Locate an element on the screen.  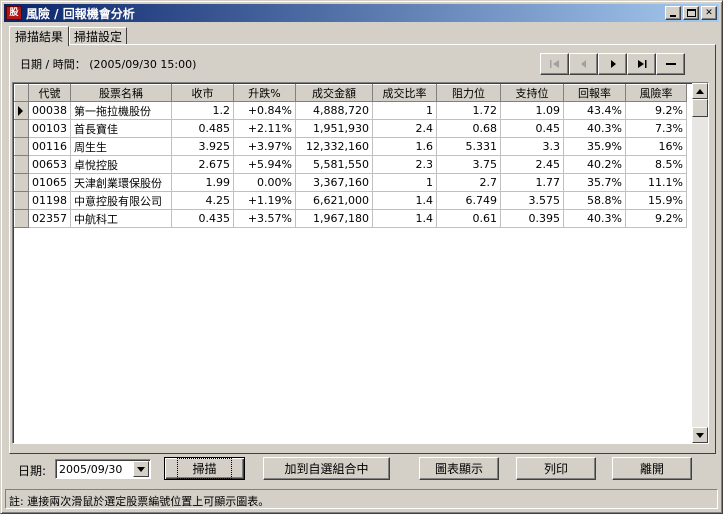
table-cell: 58.8% is located at coordinates (594, 200).